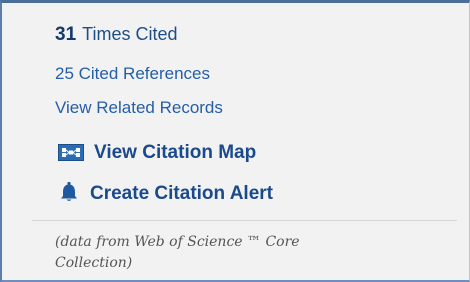  What do you see at coordinates (175, 152) in the screenshot?
I see `view-citation-map-label: View Citation Map` at bounding box center [175, 152].